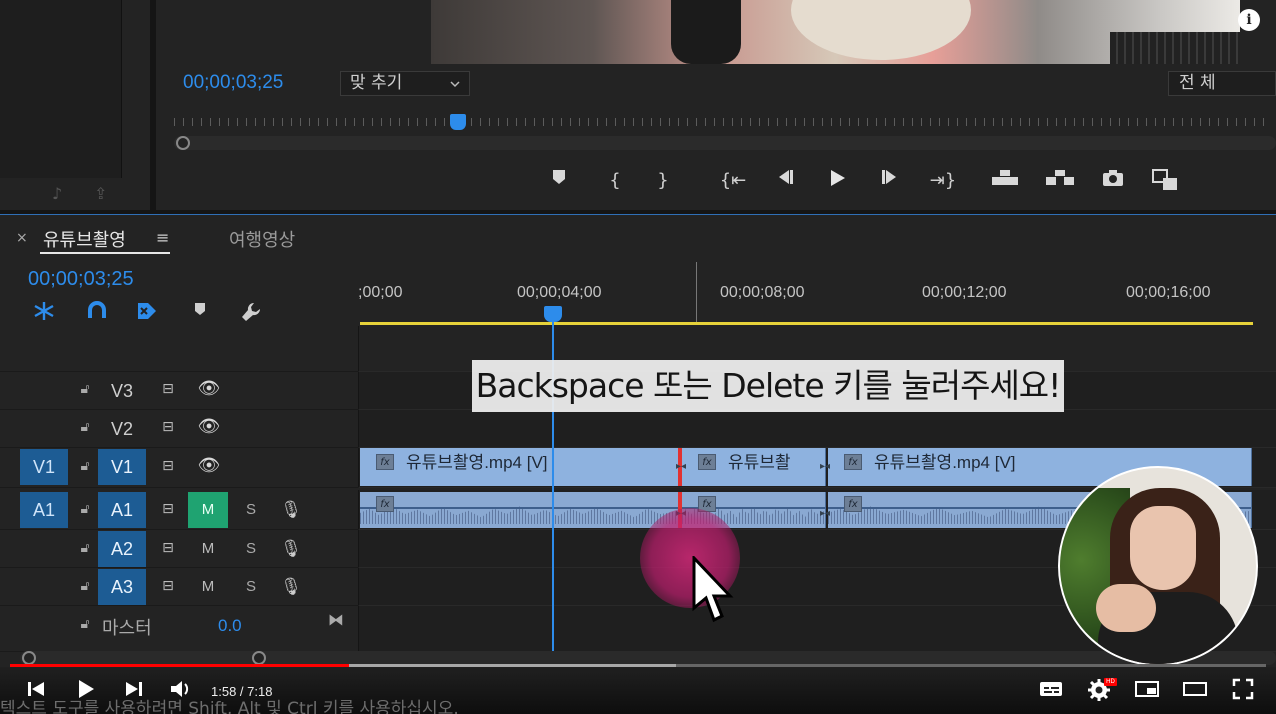 The image size is (1276, 714). Describe the element at coordinates (233, 83) in the screenshot. I see `program-timecode: 00;00;03;25` at that location.